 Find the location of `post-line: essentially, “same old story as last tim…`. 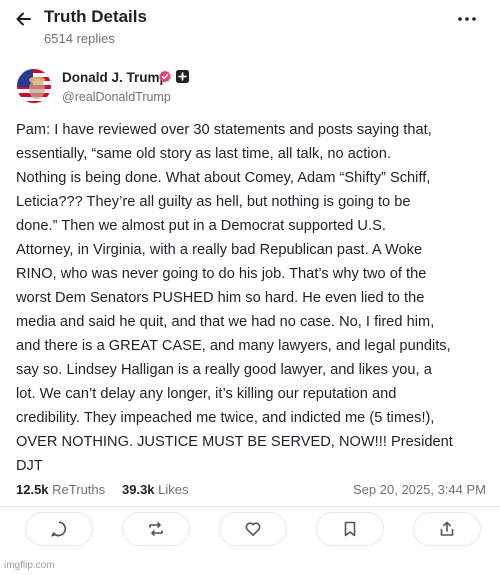

post-line: essentially, “same old story as last tim… is located at coordinates (203, 154).